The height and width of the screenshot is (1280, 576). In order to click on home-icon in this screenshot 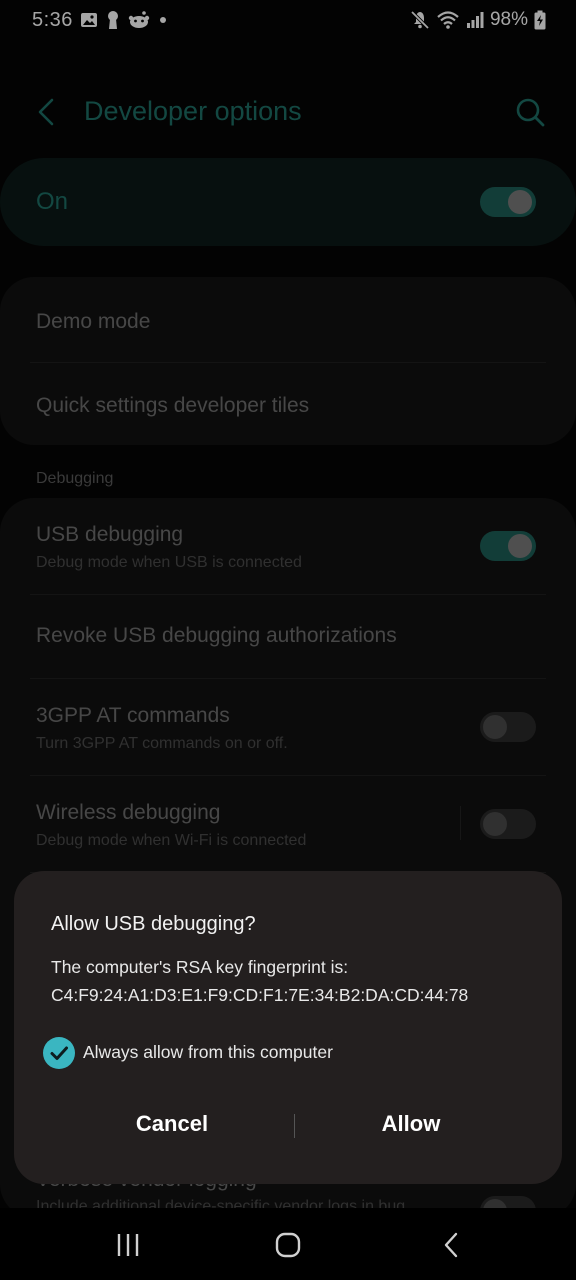, I will do `click(288, 1245)`.